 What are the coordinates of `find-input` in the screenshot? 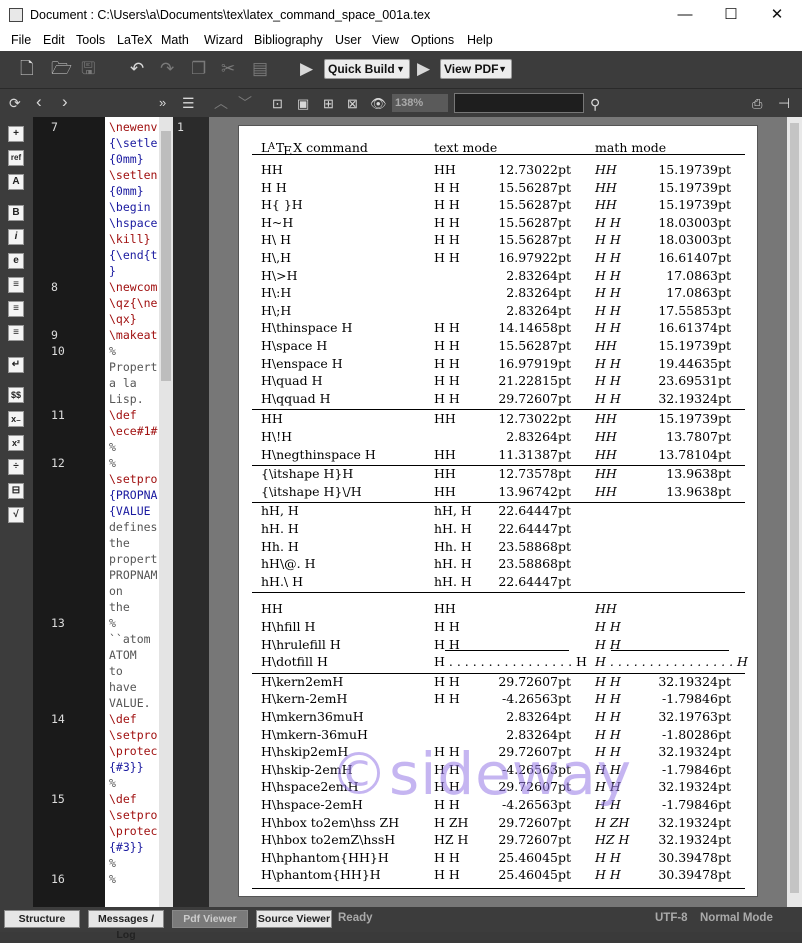 It's located at (519, 103).